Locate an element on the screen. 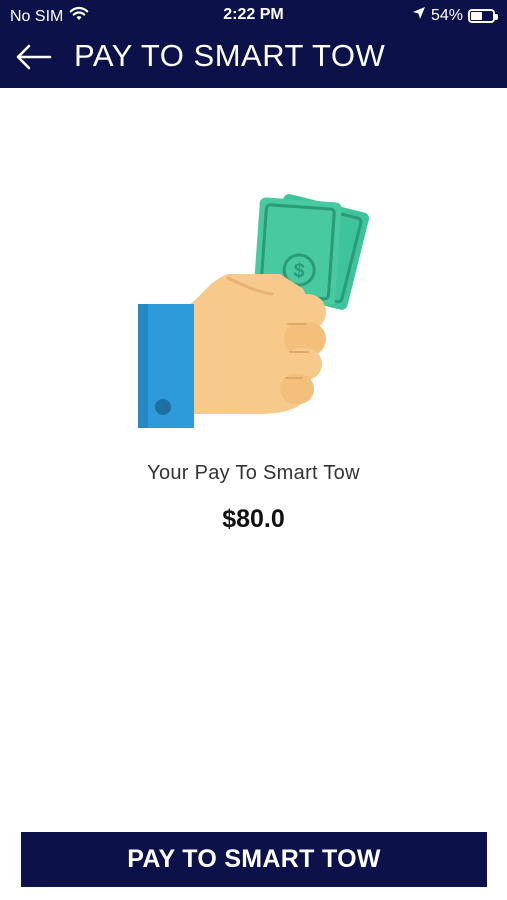 Image resolution: width=507 pixels, height=900 pixels. app-header: No SIM 2:22 PM 54% PAY TO SMART TOW is located at coordinates (253, 44).